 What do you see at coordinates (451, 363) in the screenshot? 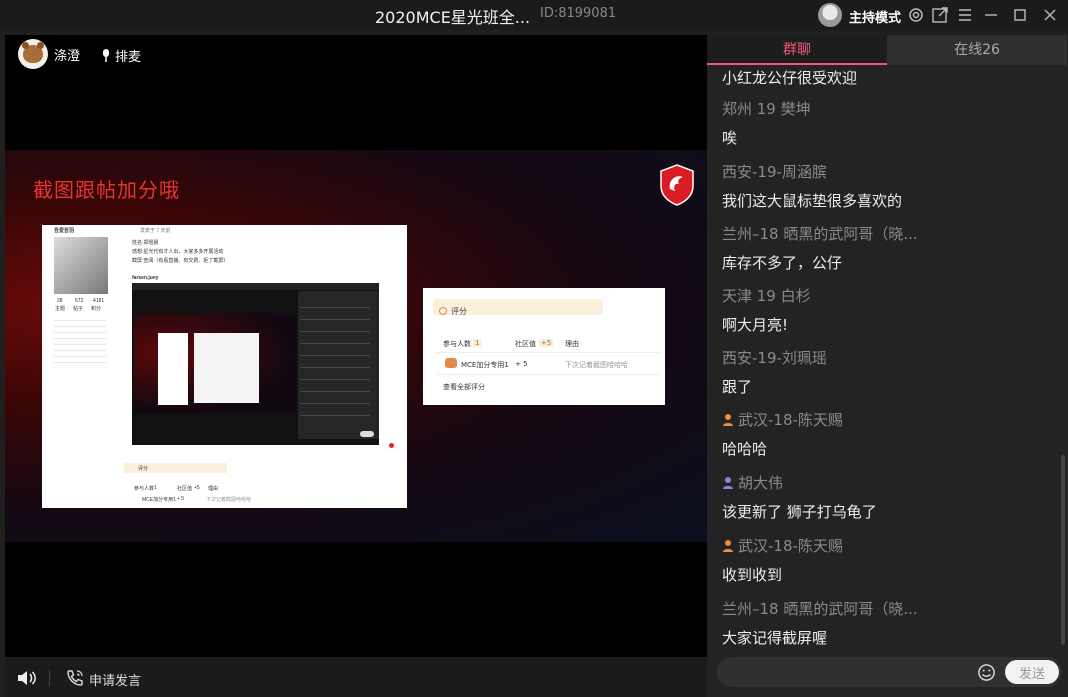
I see `rater-avatar-icon` at bounding box center [451, 363].